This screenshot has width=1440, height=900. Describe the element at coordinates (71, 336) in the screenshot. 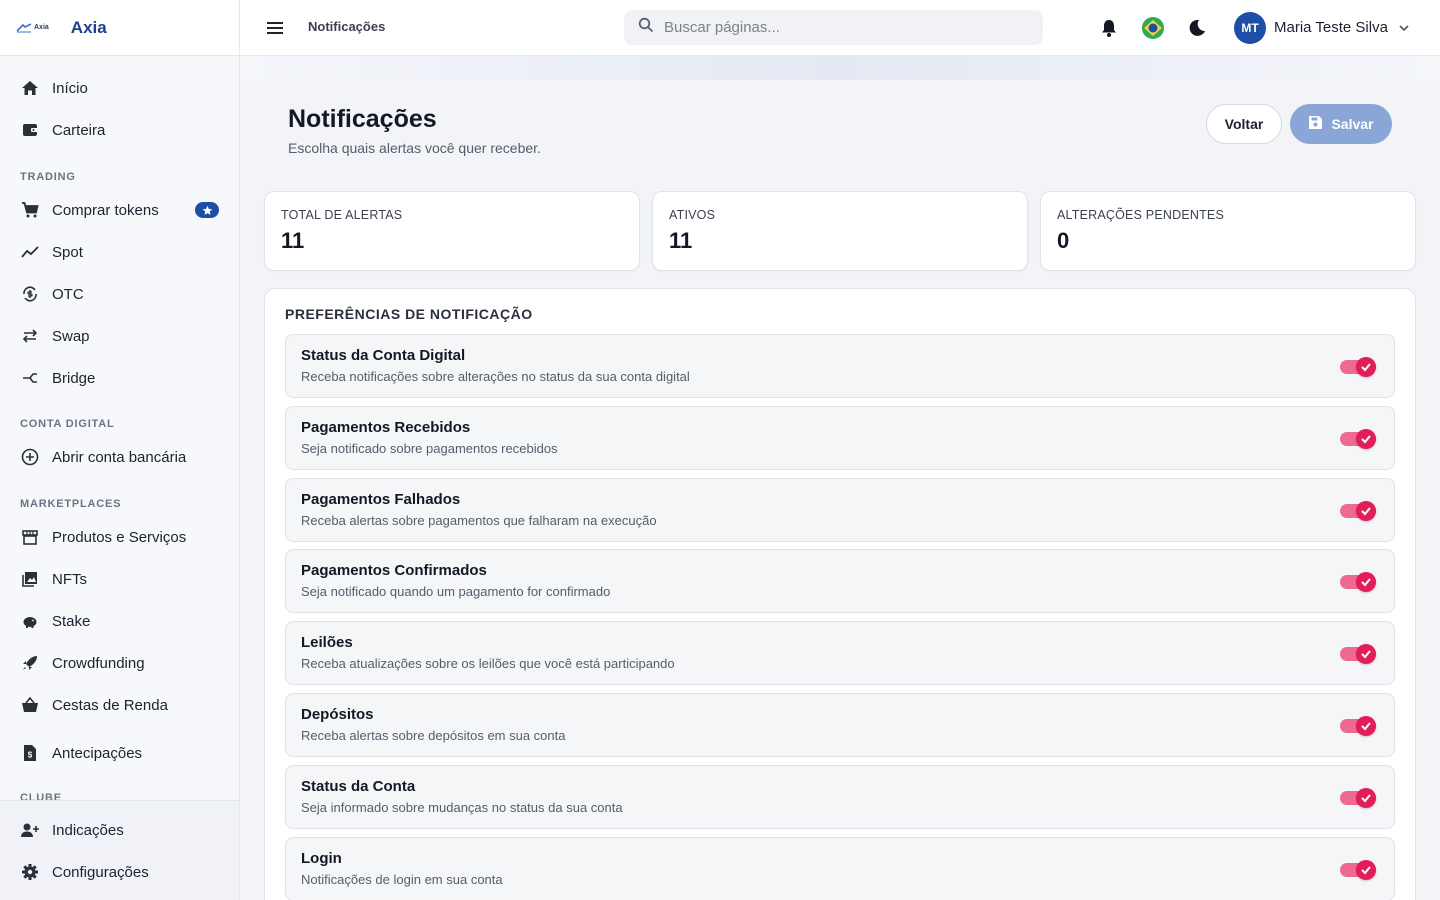

I see `sidebar-item-label: Swap` at that location.